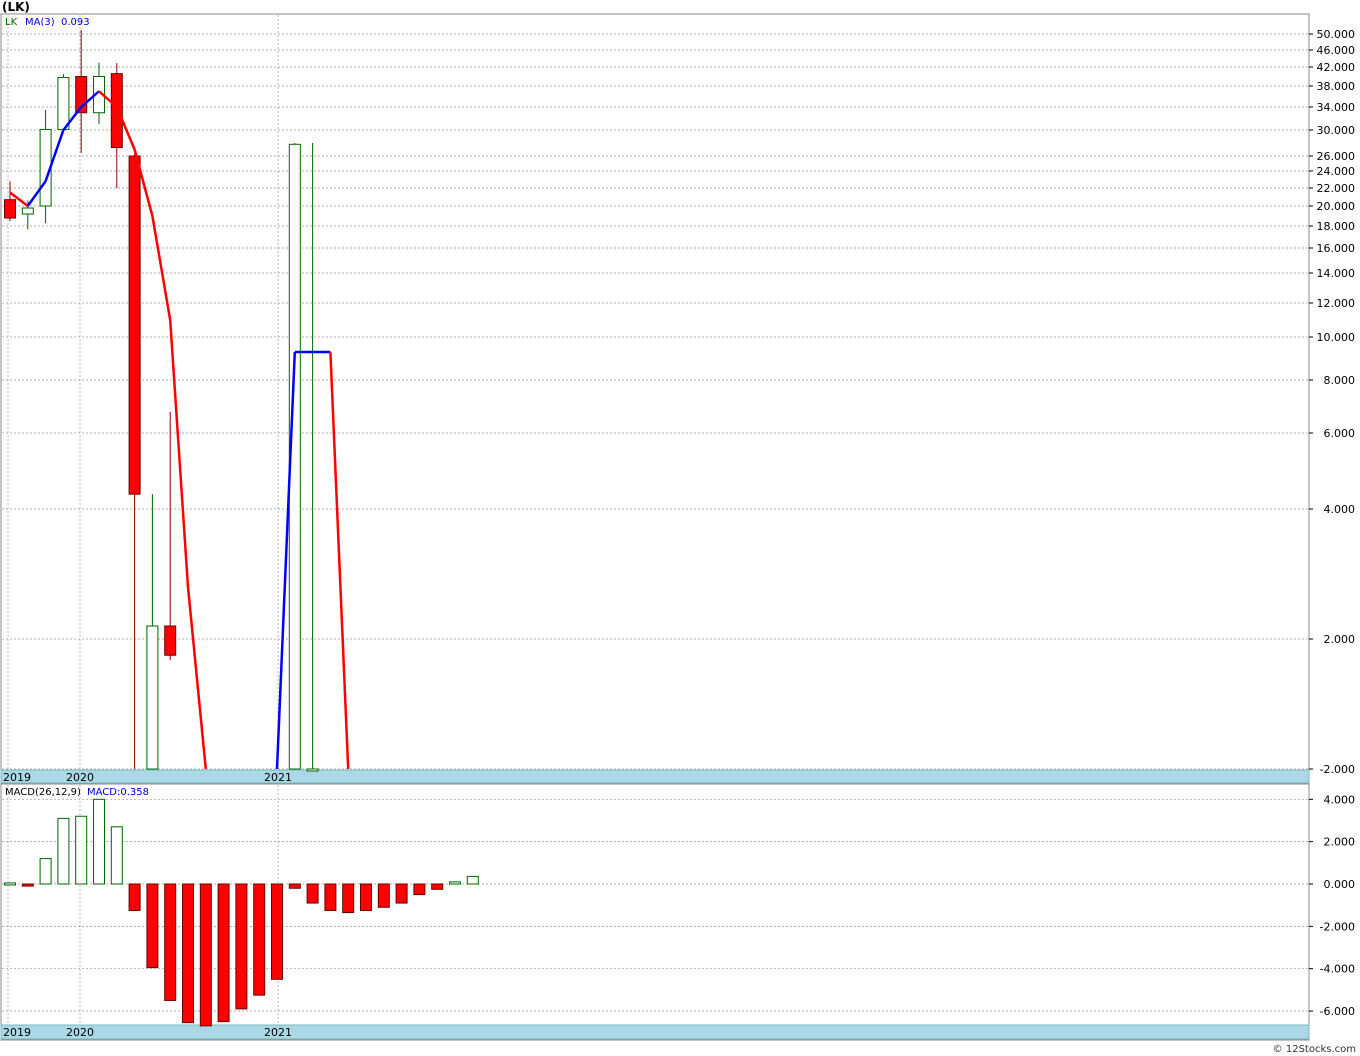 This screenshot has height=1056, width=1360. Describe the element at coordinates (1336, 130) in the screenshot. I see `price-y-tick-label: 30.000` at that location.